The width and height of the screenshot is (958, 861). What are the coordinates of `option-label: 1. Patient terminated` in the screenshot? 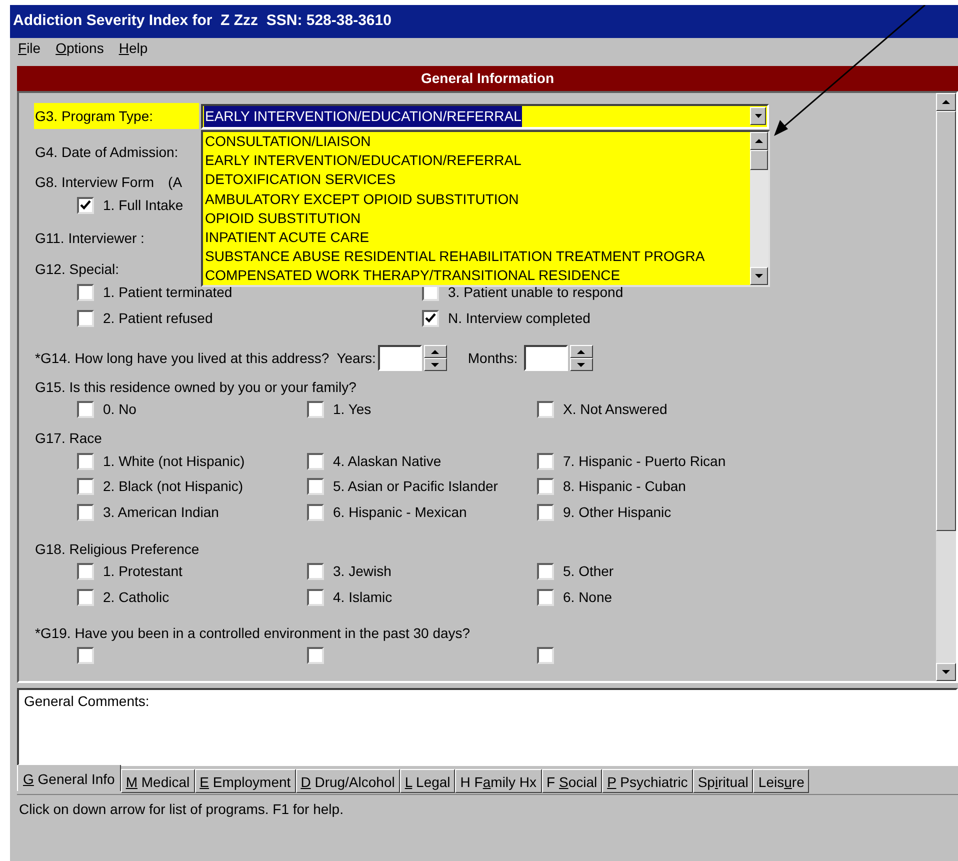 It's located at (167, 292).